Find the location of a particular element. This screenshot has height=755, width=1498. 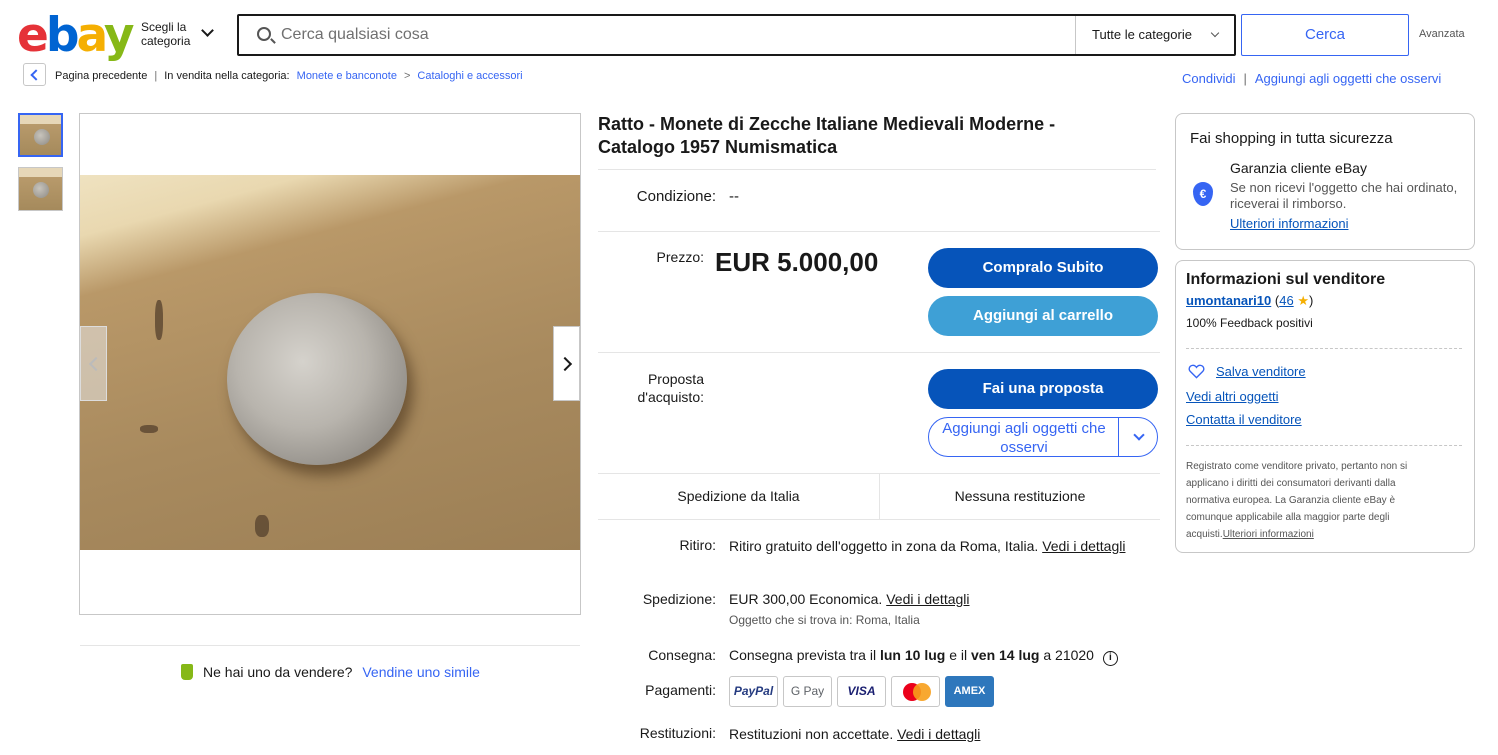

search-bar: Tutte le categorie is located at coordinates (736, 35).